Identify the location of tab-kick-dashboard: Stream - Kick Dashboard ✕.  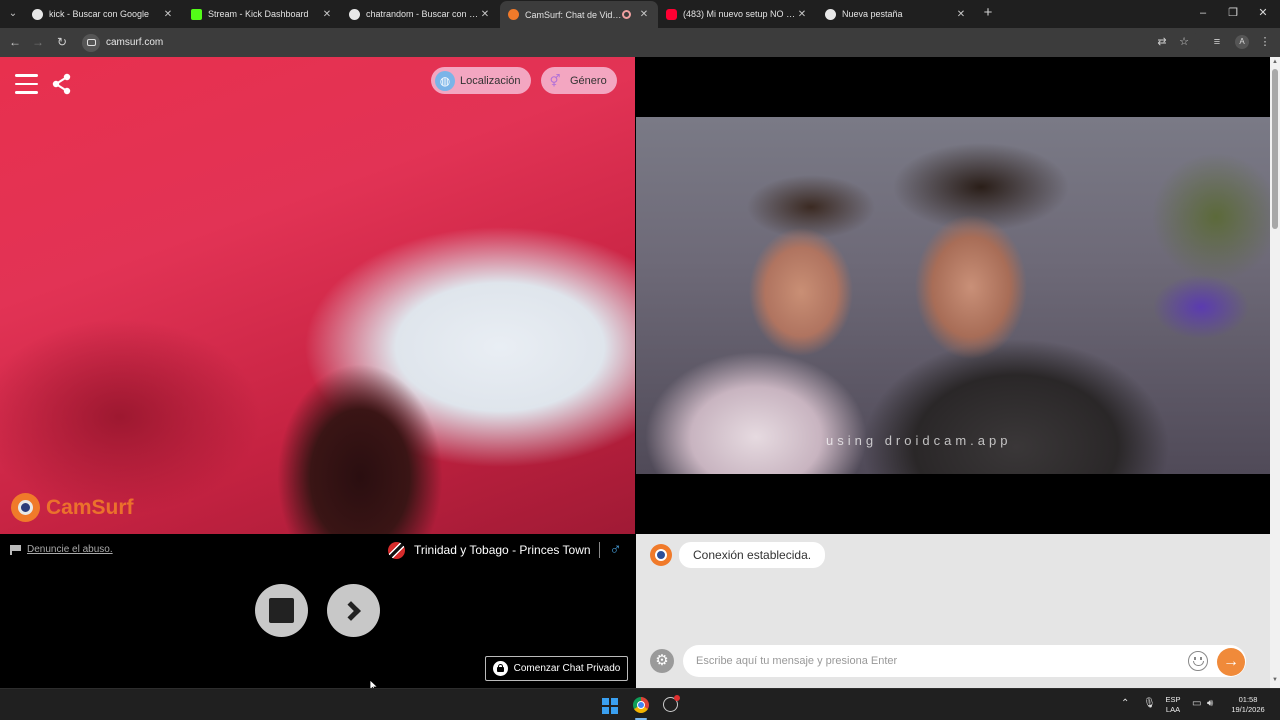
(262, 14).